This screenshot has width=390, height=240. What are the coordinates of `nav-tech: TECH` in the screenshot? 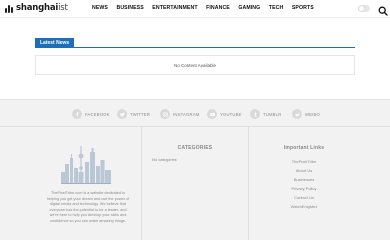 It's located at (276, 8).